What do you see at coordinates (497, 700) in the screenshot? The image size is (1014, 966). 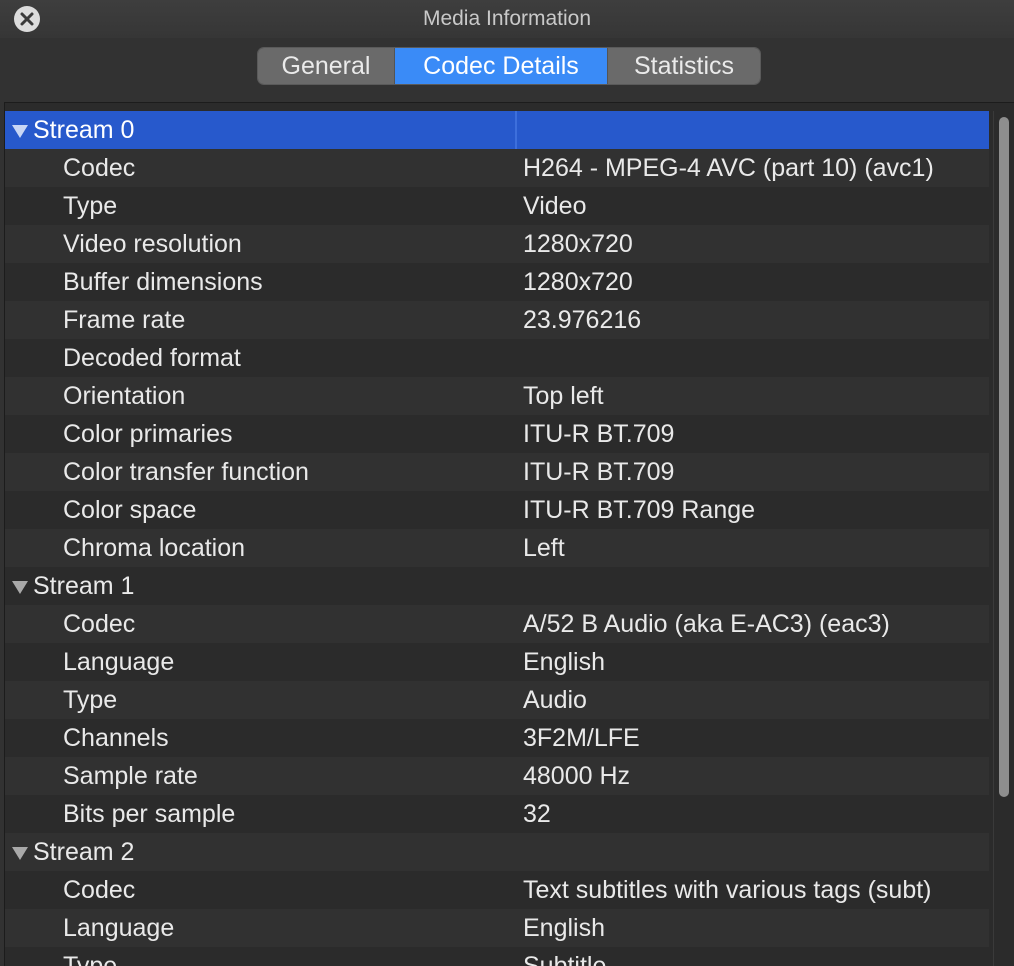 I see `detail-row: Type Audio` at bounding box center [497, 700].